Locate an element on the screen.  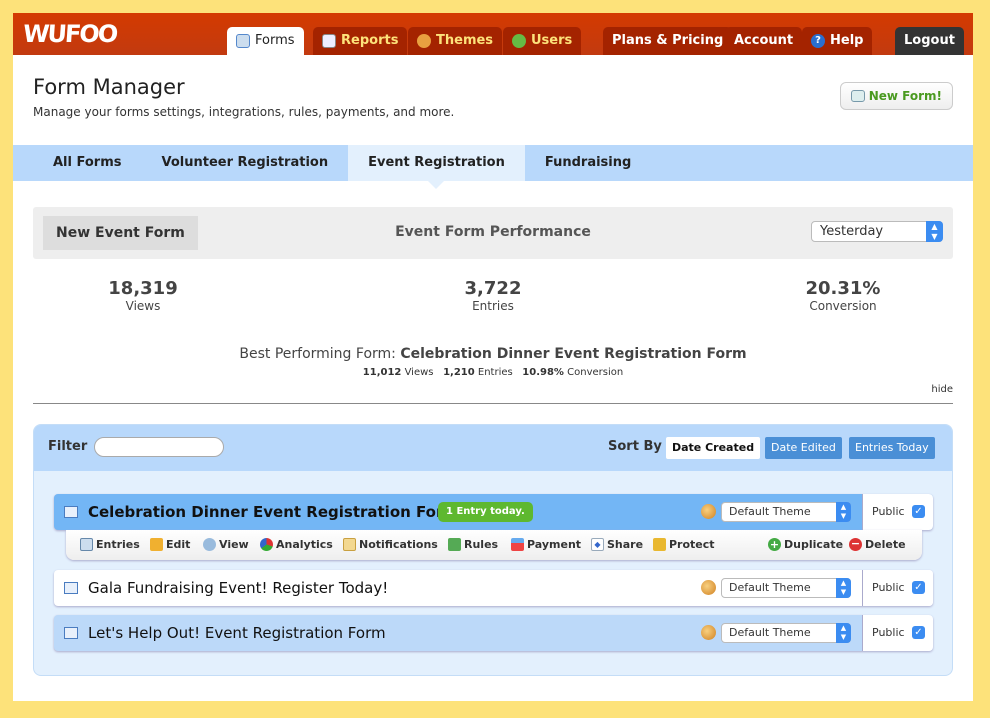
stat-conversion: 20.31% Conversion is located at coordinates (843, 295).